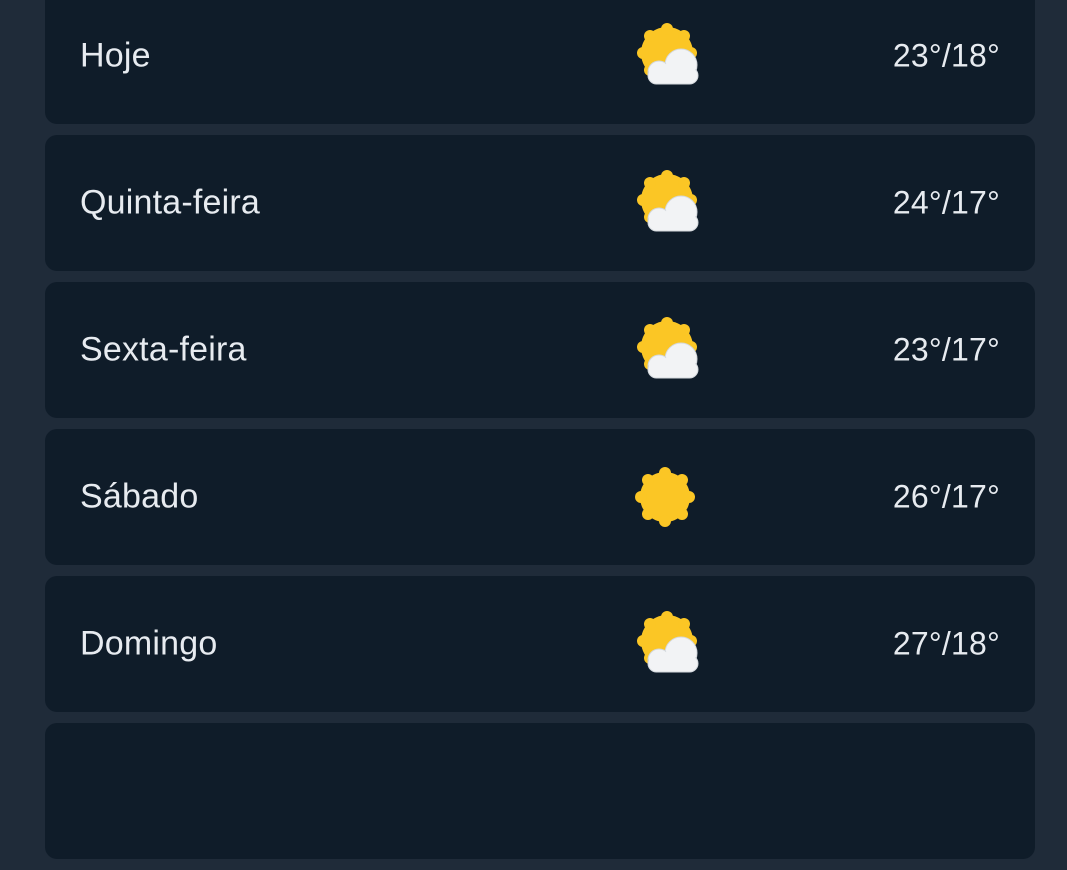 Image resolution: width=1067 pixels, height=870 pixels. Describe the element at coordinates (946, 496) in the screenshot. I see `temperature-range: 26°/17°` at that location.